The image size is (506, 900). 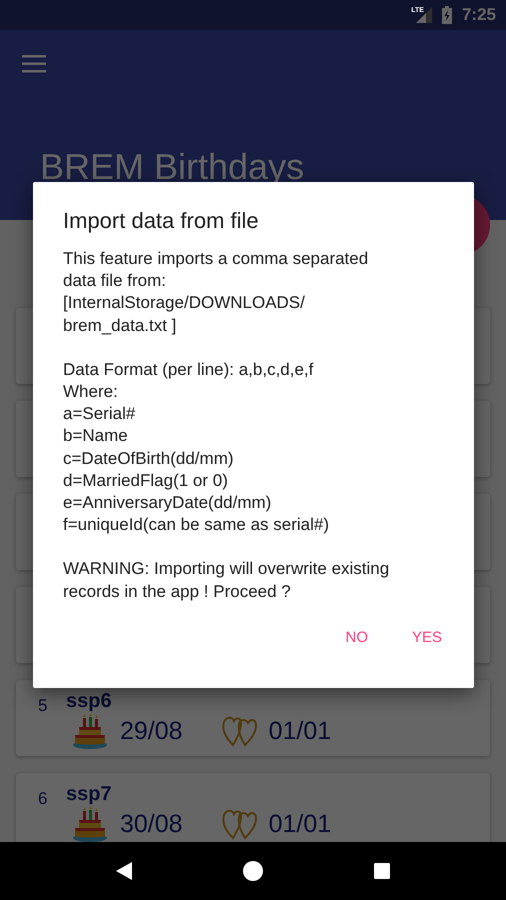 What do you see at coordinates (196, 447) in the screenshot?
I see `dialog-text: Data Format (per line): a,b,c,d,e,f Where: a=Serial# b=Name c=DateOfBirth(dd/mm) d=MarriedFlag(1 or 0) e=AnniversaryDate(dd/mm) f=uniqueId(can be same as serial#)` at bounding box center [196, 447].